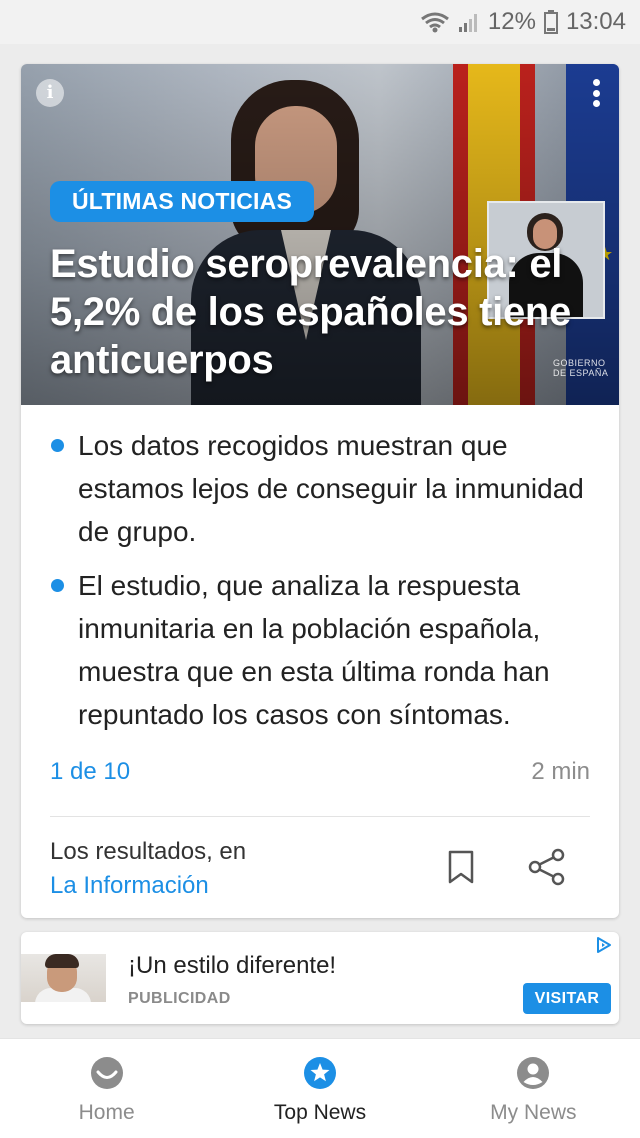  Describe the element at coordinates (533, 1073) in the screenshot. I see `user-icon` at that location.